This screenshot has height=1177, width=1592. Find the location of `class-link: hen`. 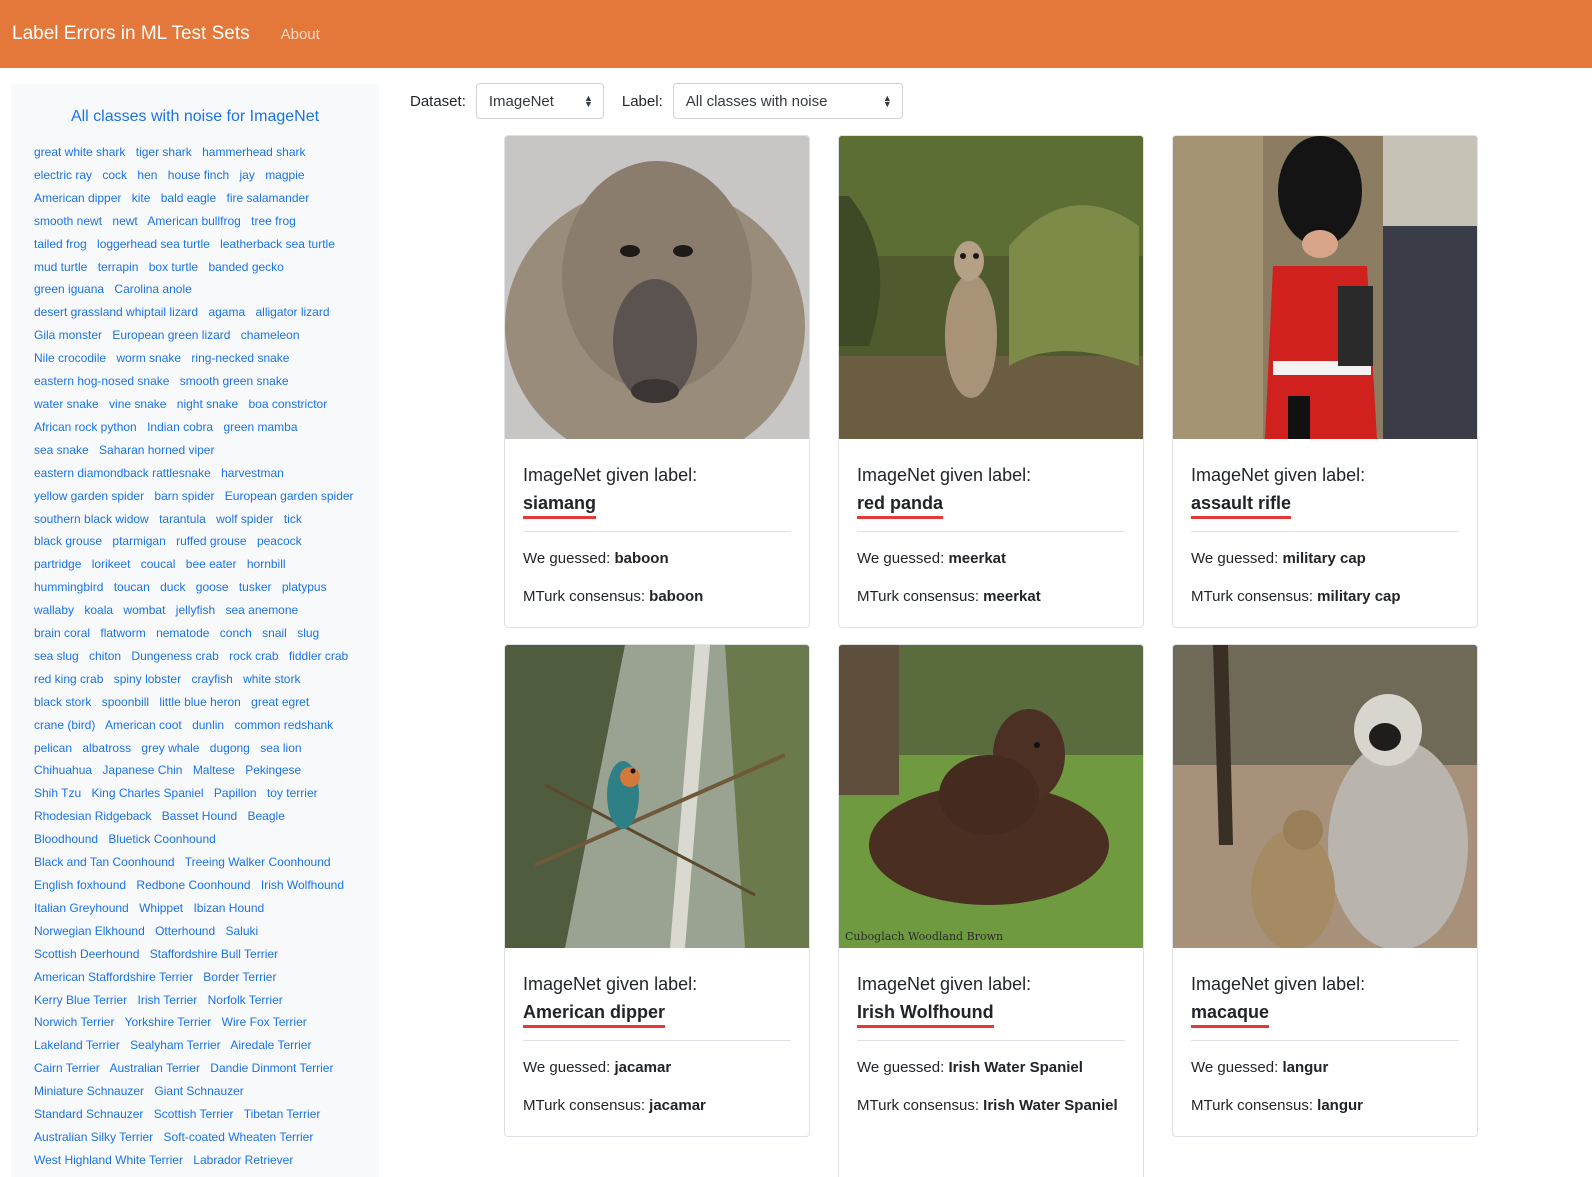

class-link: hen is located at coordinates (147, 175).